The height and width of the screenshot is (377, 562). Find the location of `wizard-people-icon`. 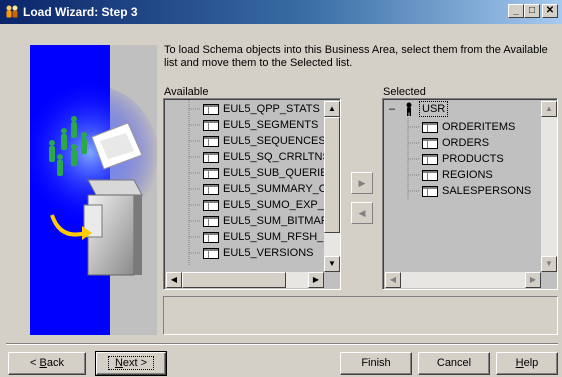

wizard-people-icon is located at coordinates (12, 12).